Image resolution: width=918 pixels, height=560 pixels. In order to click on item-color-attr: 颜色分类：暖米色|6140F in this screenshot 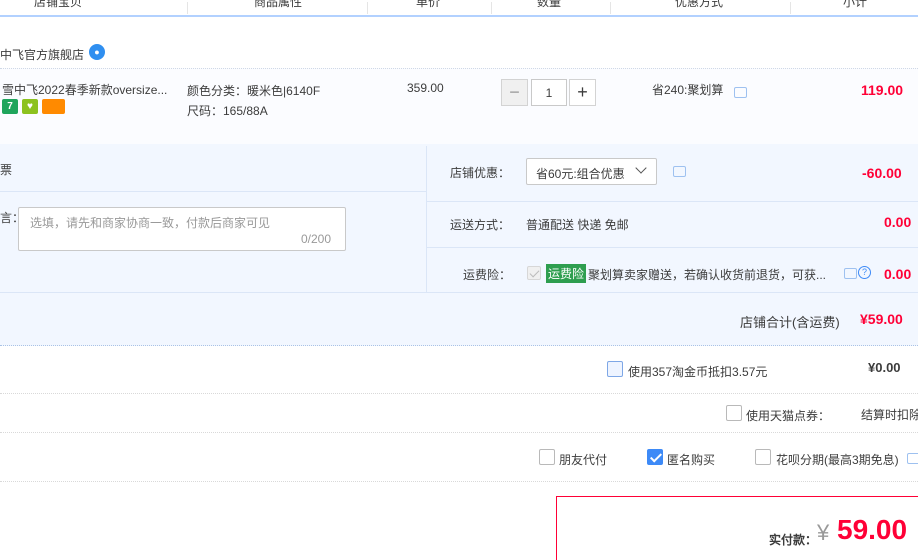, I will do `click(254, 91)`.